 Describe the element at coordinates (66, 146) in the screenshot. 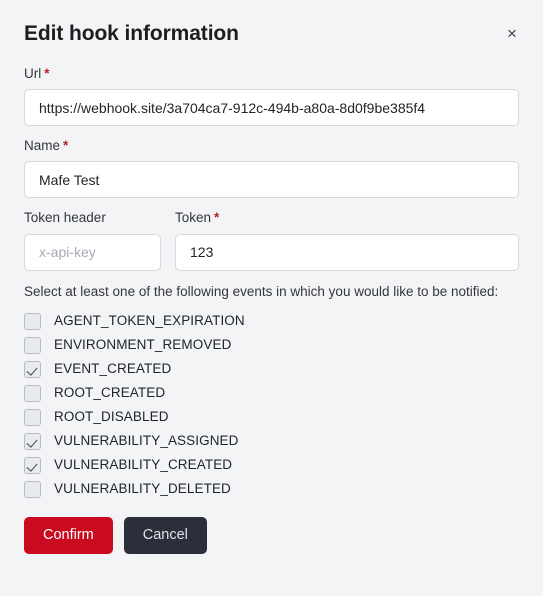

I see `name-required-mark: *` at that location.